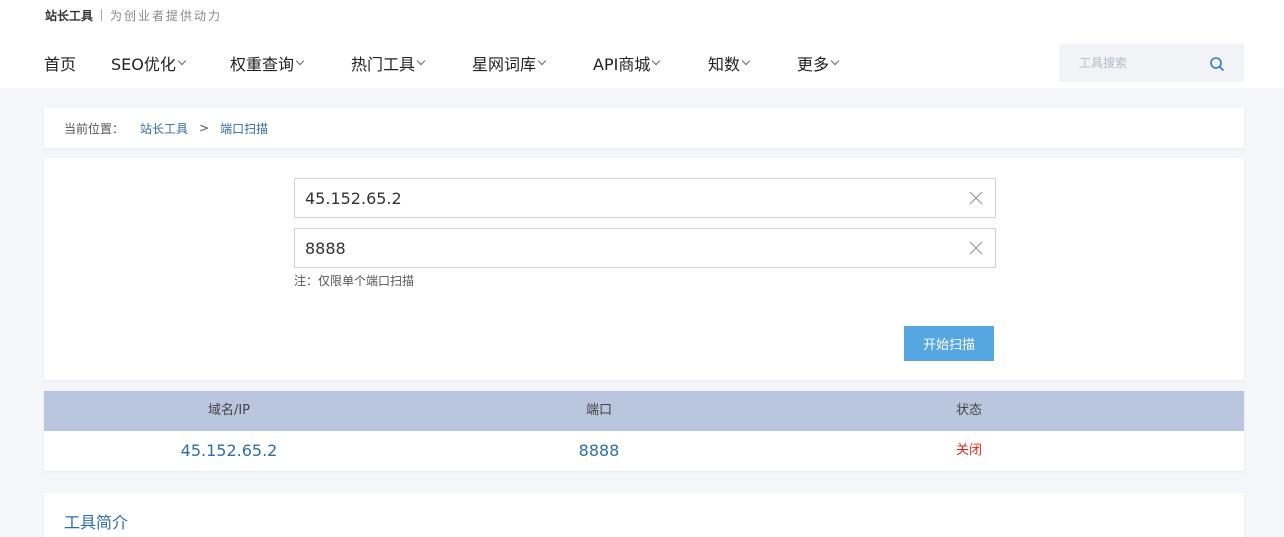 This screenshot has width=1284, height=537. I want to click on nav-label: 热门工具, so click(383, 63).